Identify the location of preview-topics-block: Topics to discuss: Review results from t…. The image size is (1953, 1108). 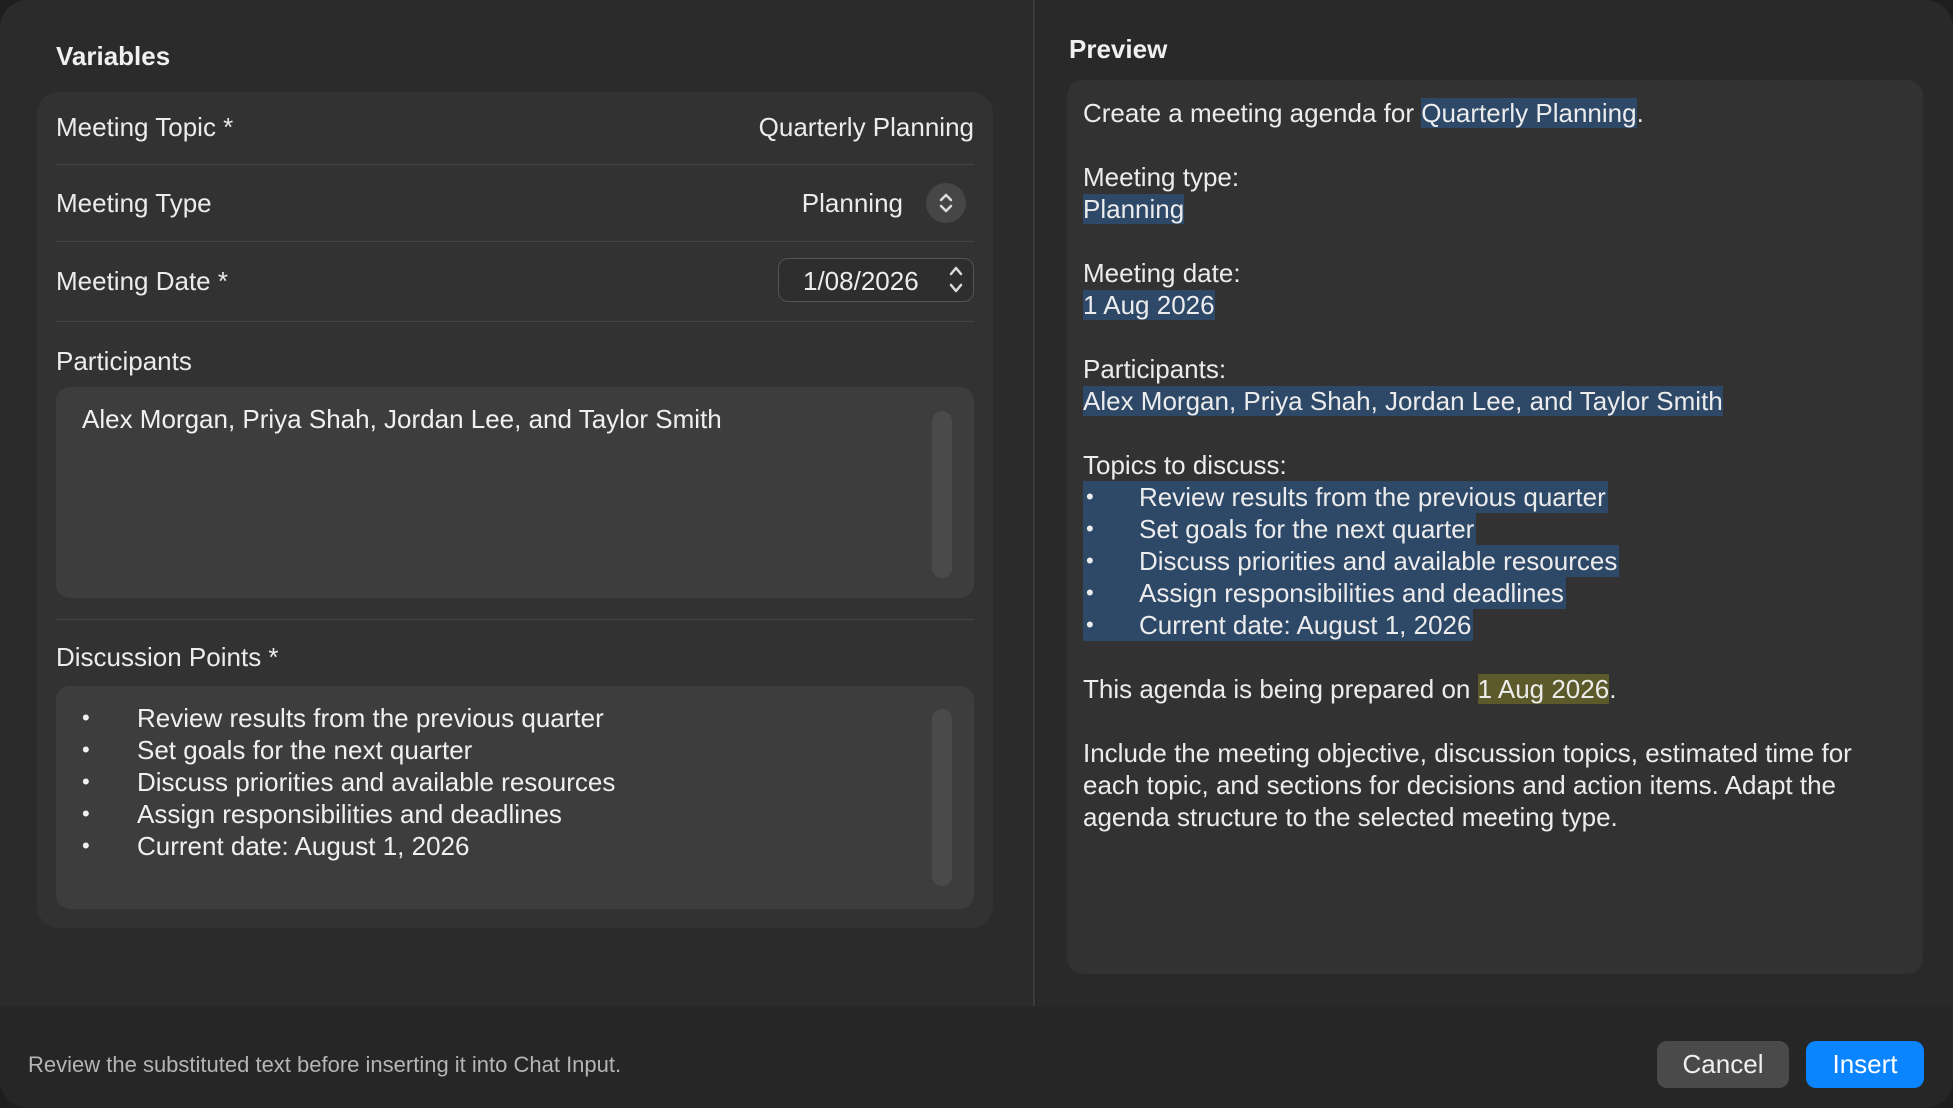
(1498, 545).